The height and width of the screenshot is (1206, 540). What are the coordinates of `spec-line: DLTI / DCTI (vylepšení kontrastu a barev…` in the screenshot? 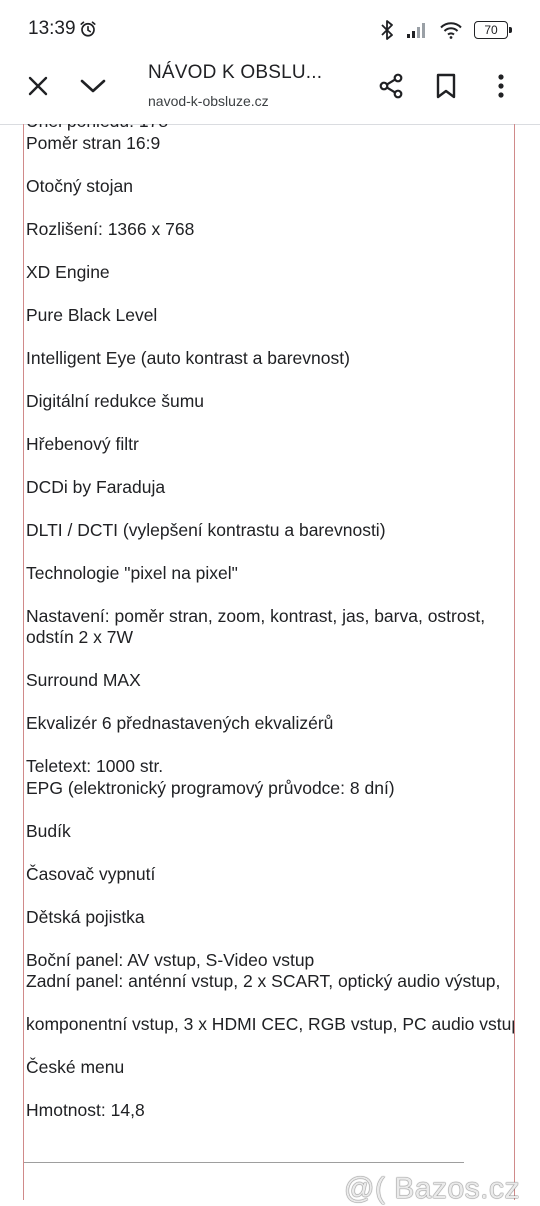 It's located at (206, 529).